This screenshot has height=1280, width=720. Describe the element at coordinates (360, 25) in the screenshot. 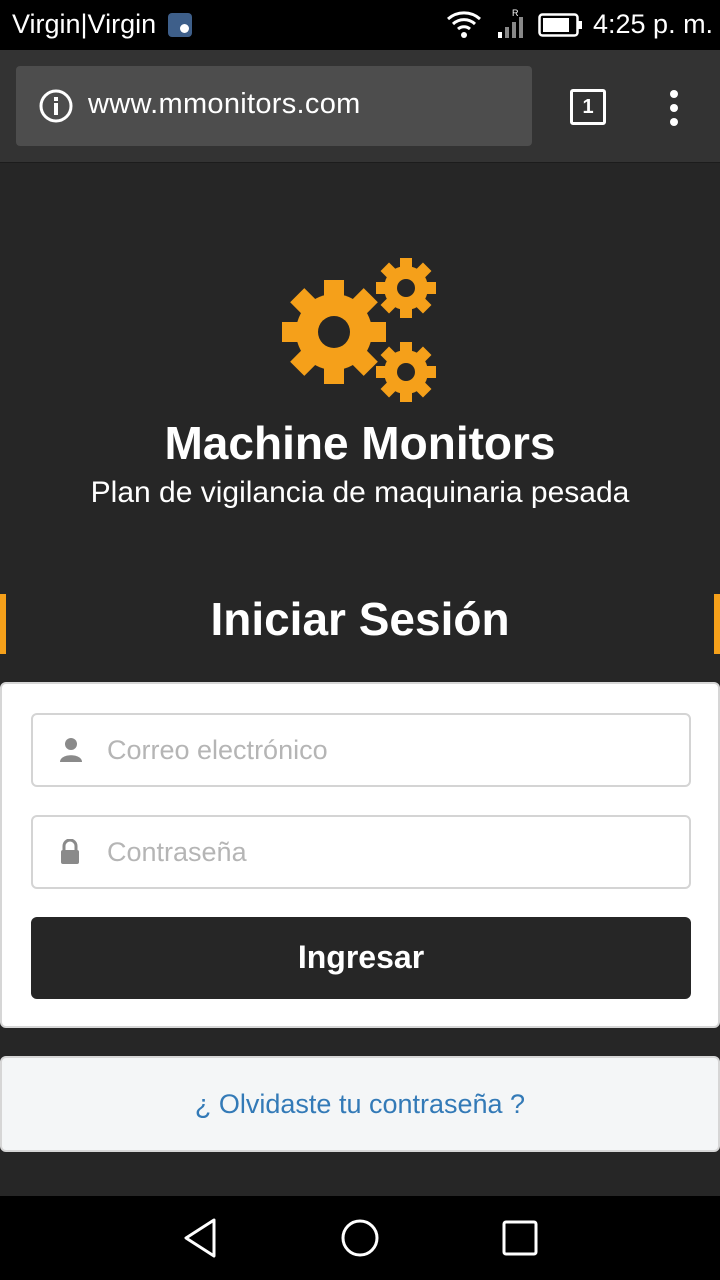

I see `status-bar: Virgin|Virgin R 4:25 p. m.` at that location.